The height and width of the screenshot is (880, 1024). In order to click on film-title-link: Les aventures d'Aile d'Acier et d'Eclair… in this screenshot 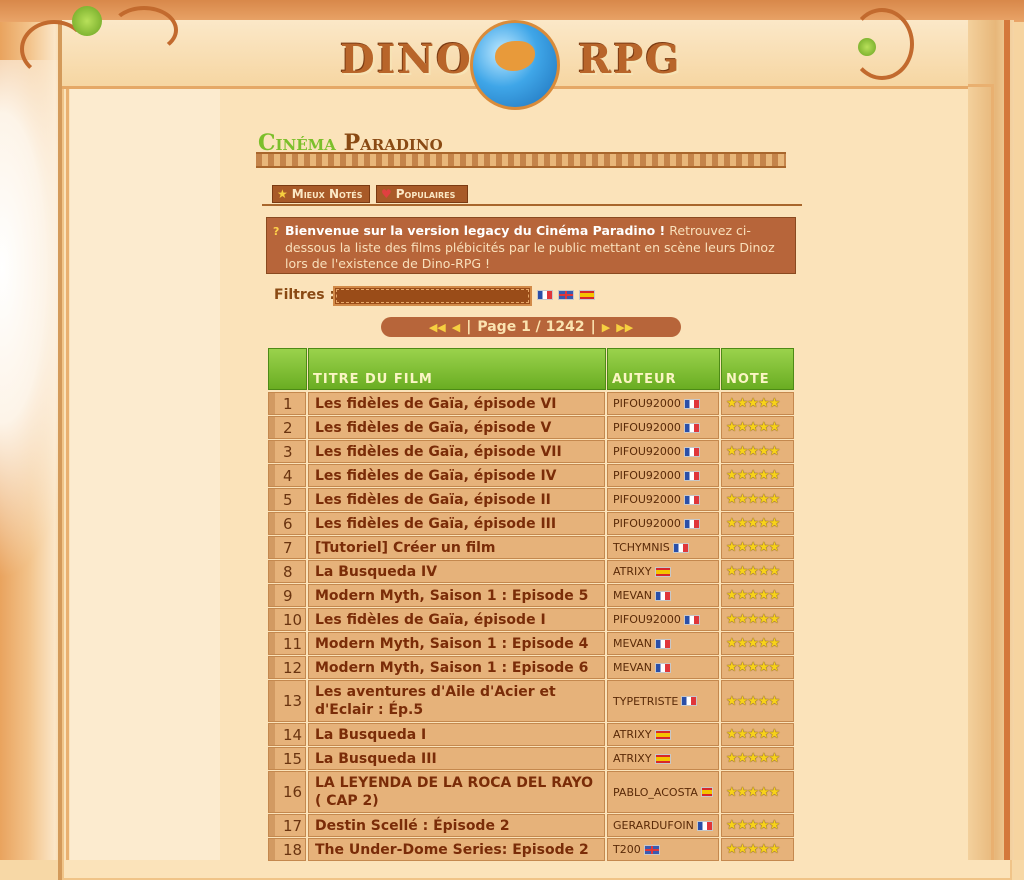, I will do `click(456, 701)`.